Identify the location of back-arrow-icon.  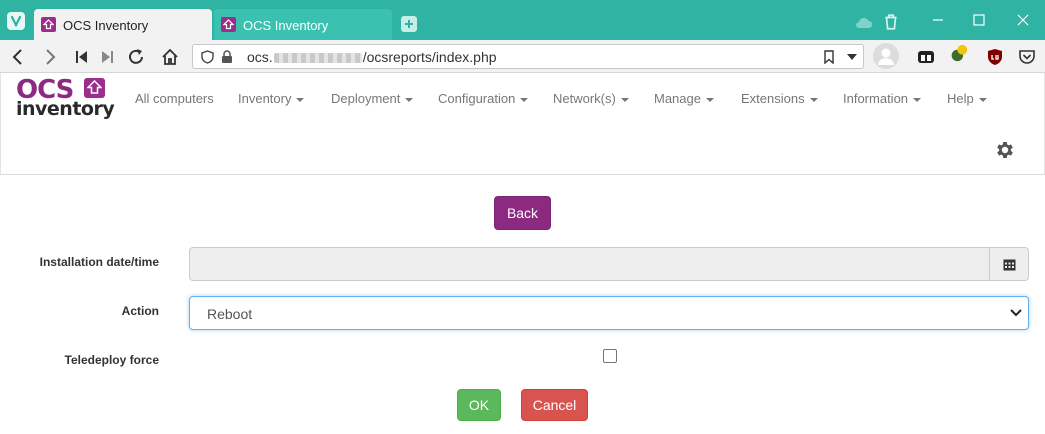
(18, 57).